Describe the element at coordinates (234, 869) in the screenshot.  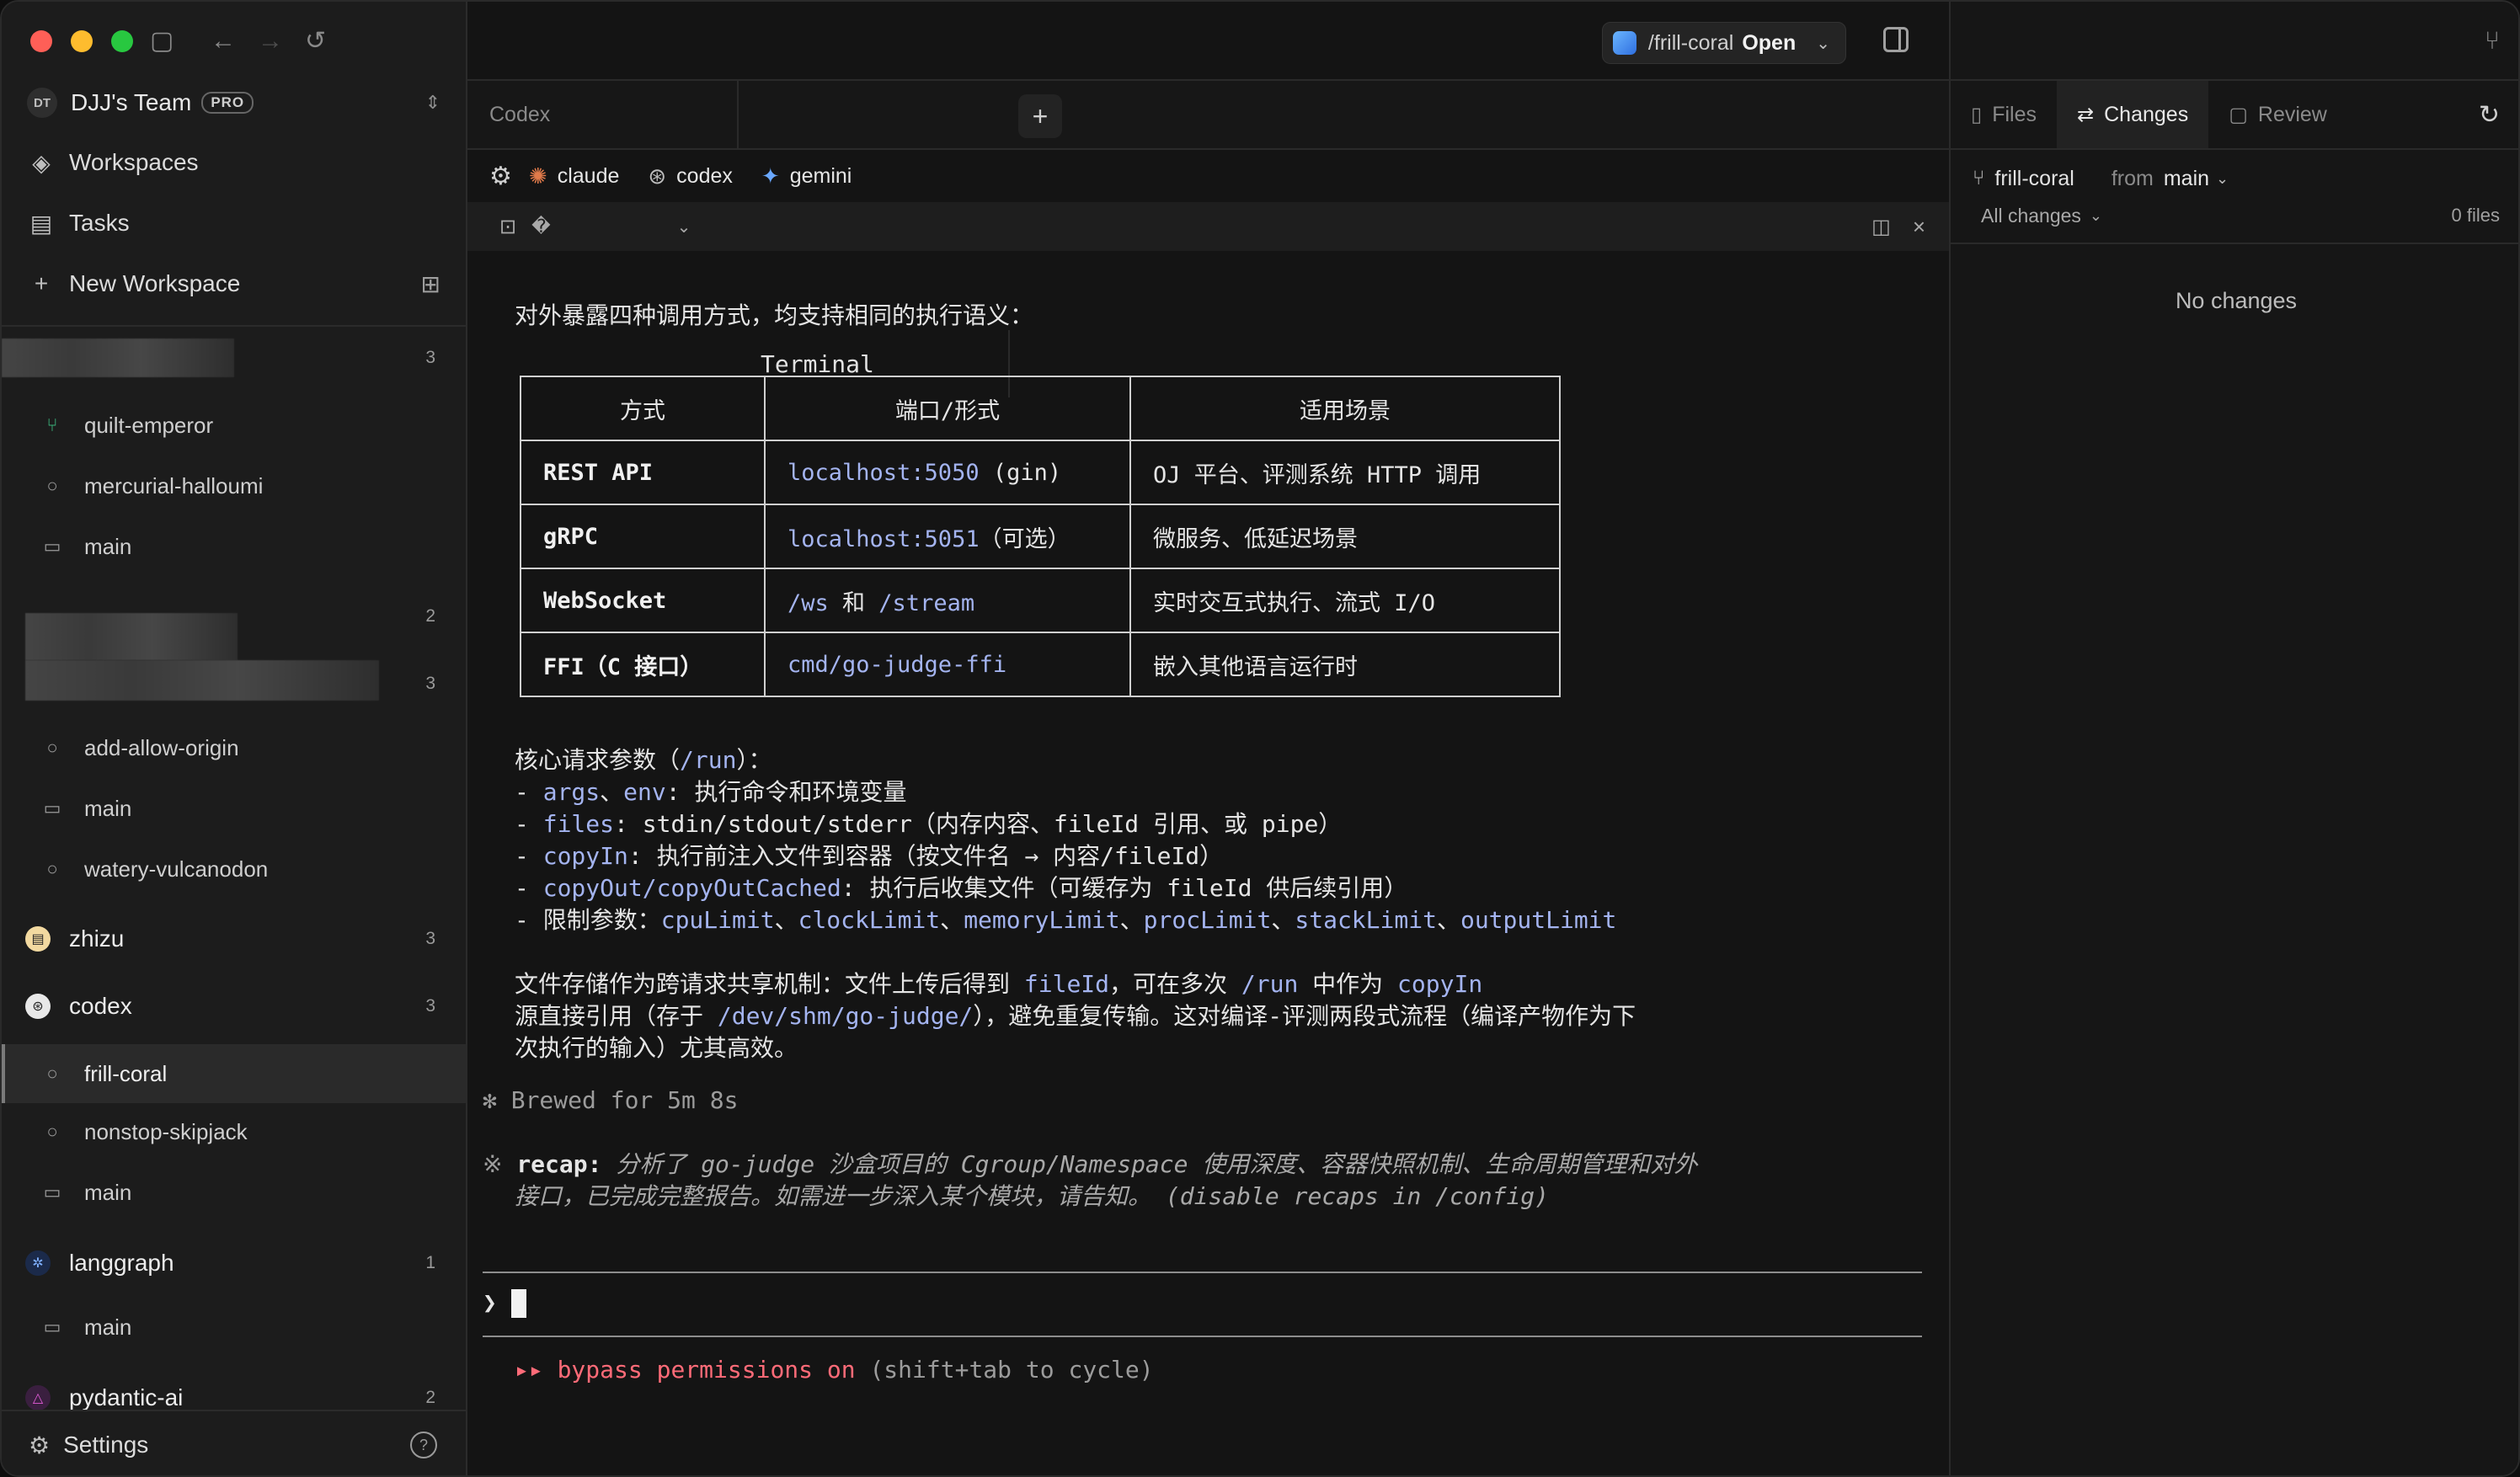
I see `workspace-watery-vulcanodon: ○ watery-vulcanodon` at that location.